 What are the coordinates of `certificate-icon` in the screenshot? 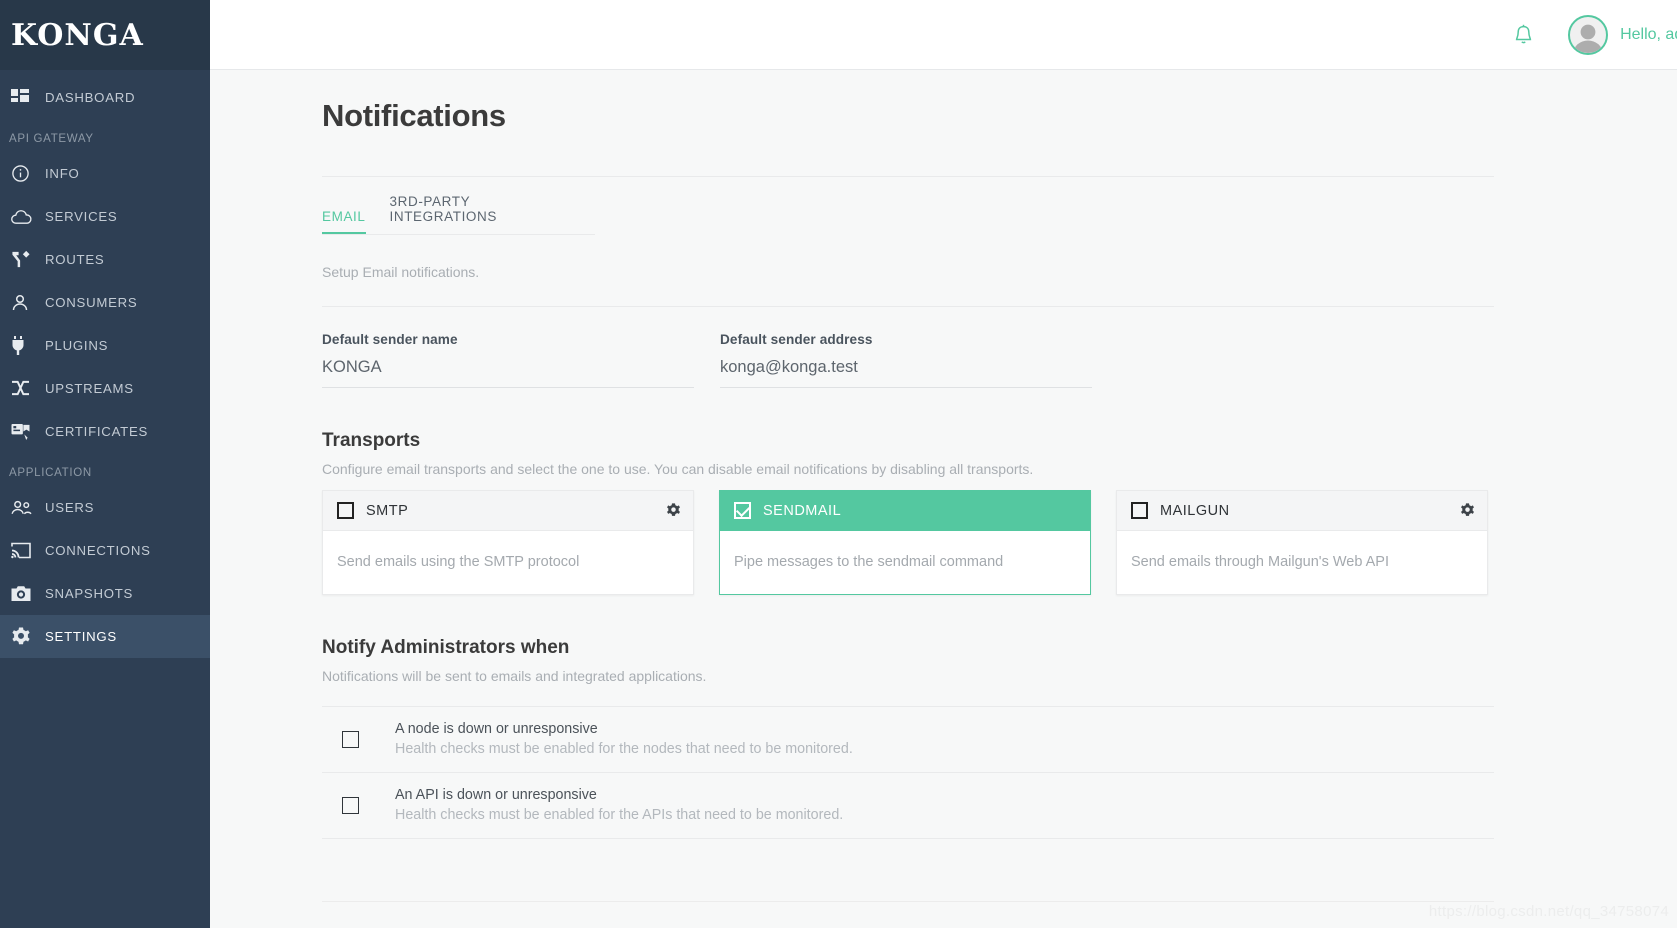 It's located at (24, 432).